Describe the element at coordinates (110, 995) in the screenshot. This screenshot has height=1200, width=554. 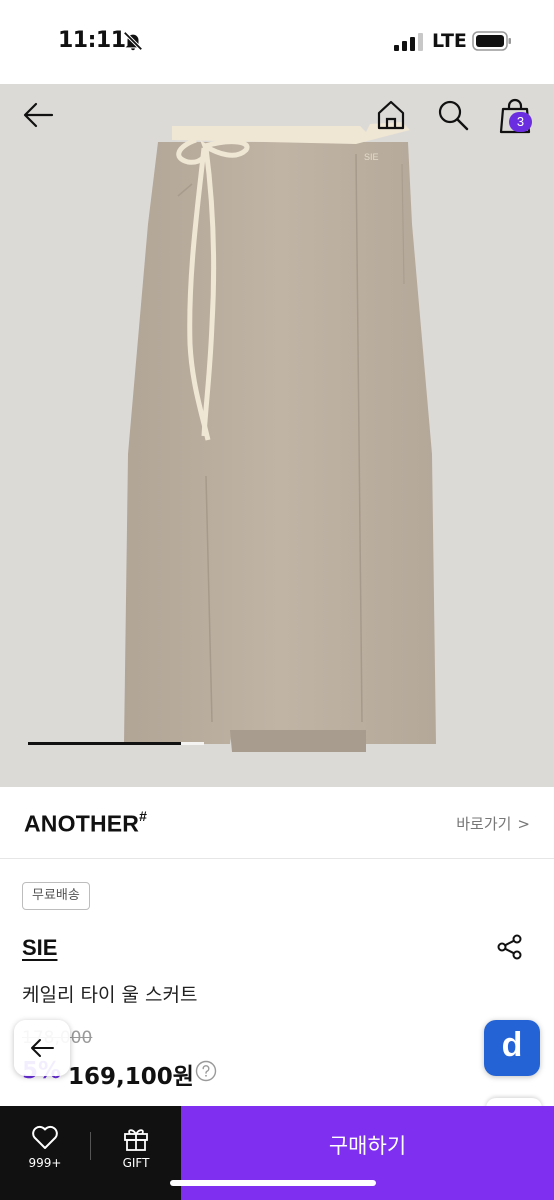
I see `product-name: 케일리 타이 울 스커트` at that location.